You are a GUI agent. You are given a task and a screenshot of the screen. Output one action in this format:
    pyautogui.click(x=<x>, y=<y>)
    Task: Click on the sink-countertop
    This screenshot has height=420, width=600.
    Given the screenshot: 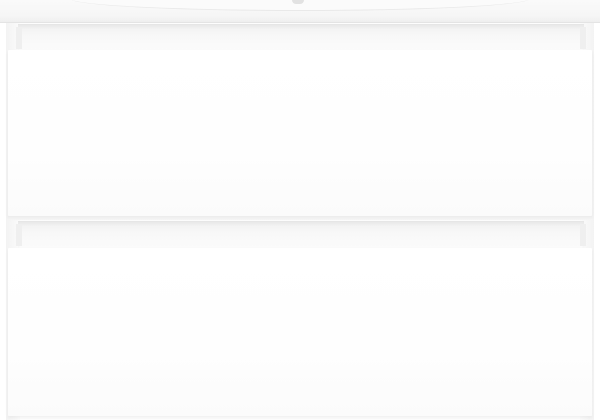 What is the action you would take?
    pyautogui.click(x=300, y=11)
    